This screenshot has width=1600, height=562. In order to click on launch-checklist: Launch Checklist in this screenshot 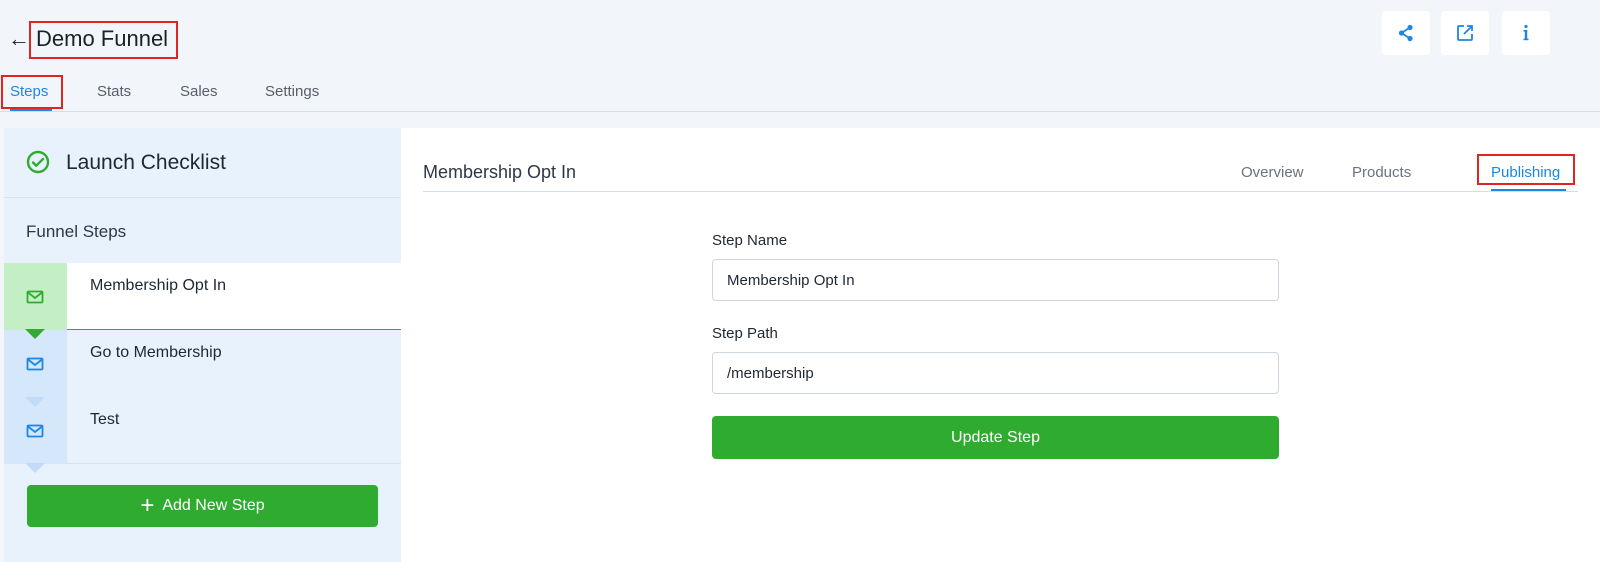, I will do `click(202, 163)`.